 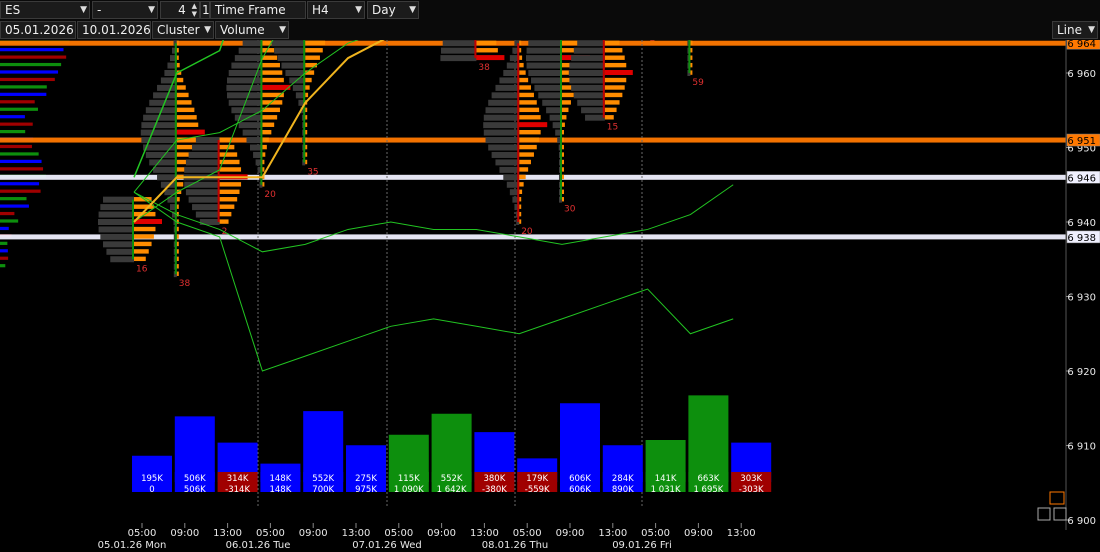 What do you see at coordinates (527, 232) in the screenshot?
I see `cluster-count-label: 20` at bounding box center [527, 232].